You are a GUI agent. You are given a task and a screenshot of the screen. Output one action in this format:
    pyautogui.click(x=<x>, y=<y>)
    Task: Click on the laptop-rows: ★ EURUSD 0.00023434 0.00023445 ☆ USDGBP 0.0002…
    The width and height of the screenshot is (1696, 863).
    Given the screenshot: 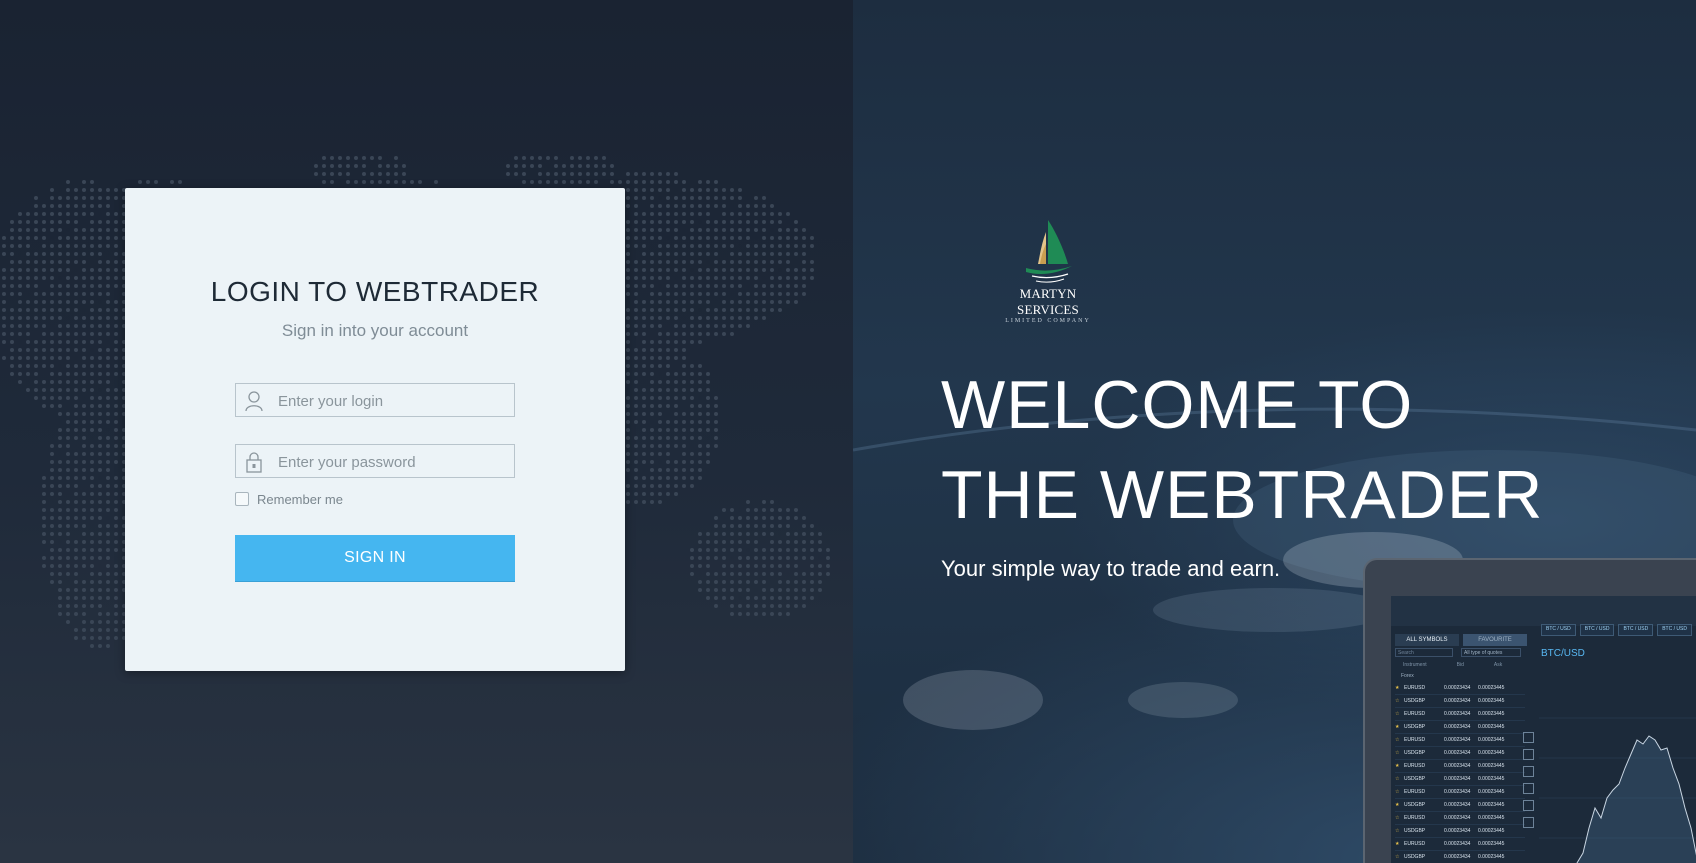 What is the action you would take?
    pyautogui.click(x=1460, y=772)
    